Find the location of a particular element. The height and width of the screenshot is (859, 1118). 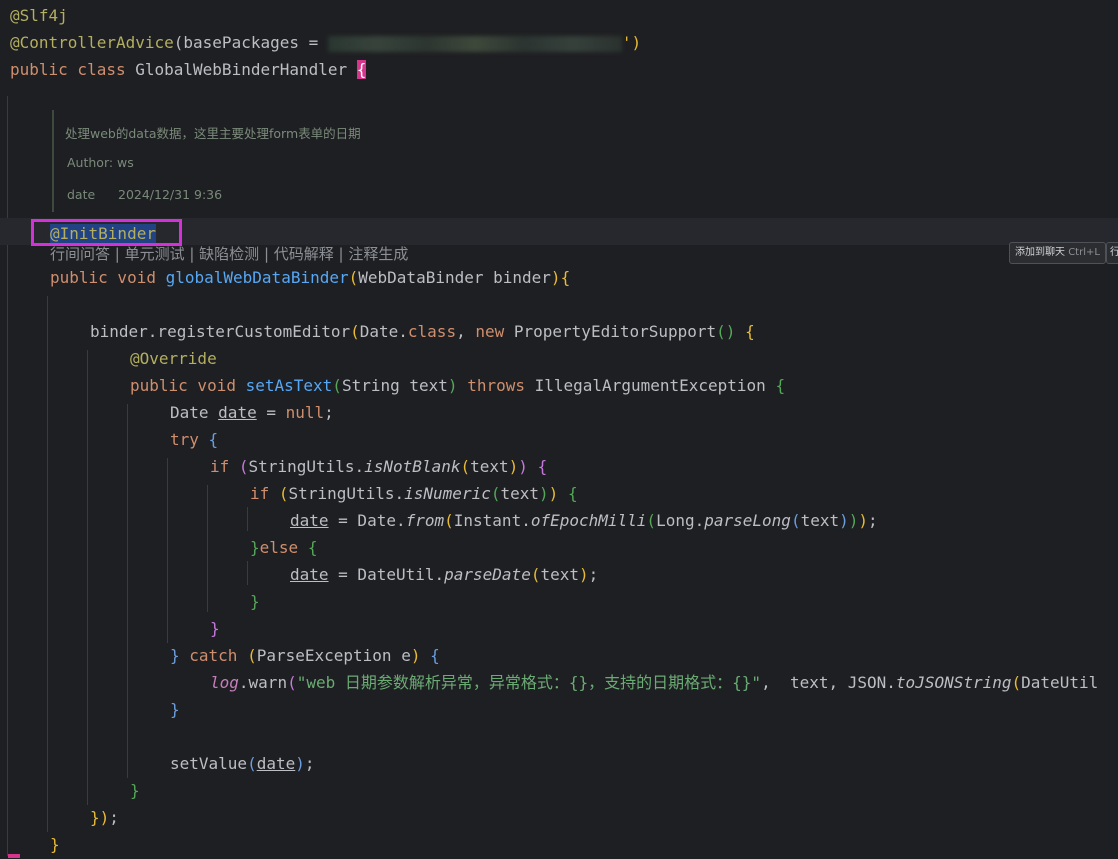

code-line-close-catch: } is located at coordinates (175, 709).